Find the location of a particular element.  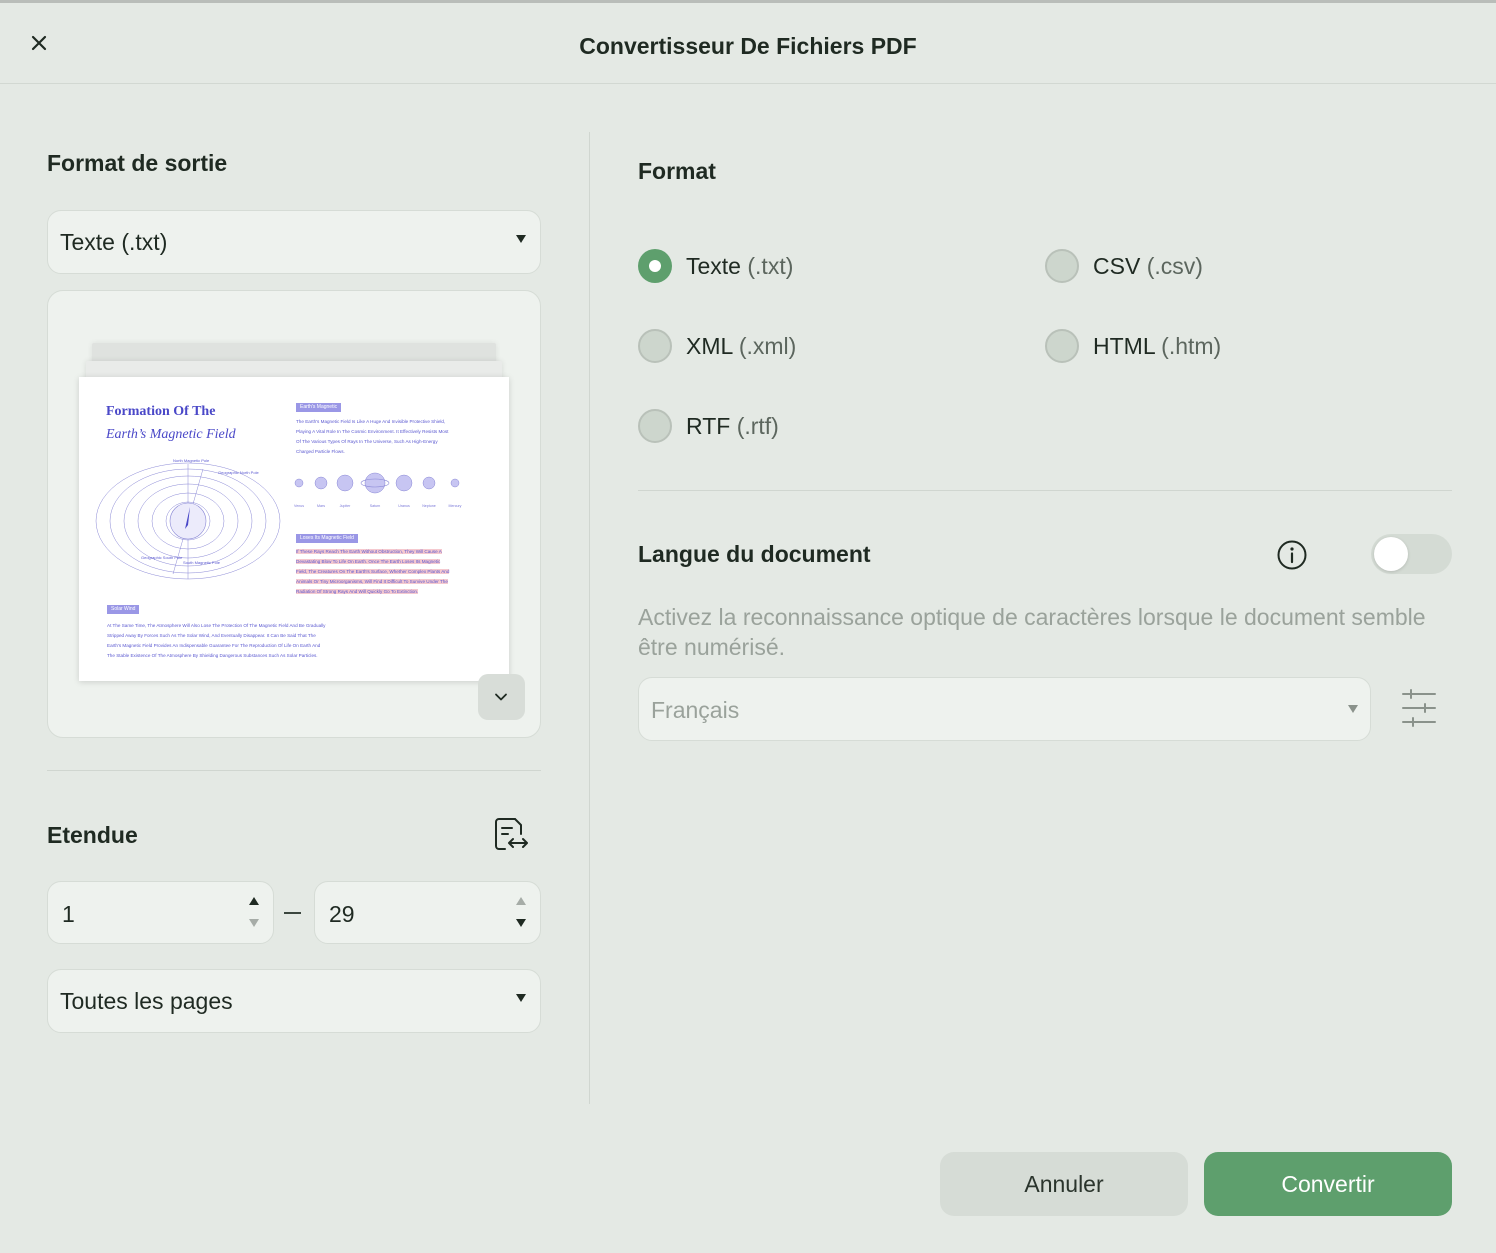

svg-text: Saturn is located at coordinates (375, 506).